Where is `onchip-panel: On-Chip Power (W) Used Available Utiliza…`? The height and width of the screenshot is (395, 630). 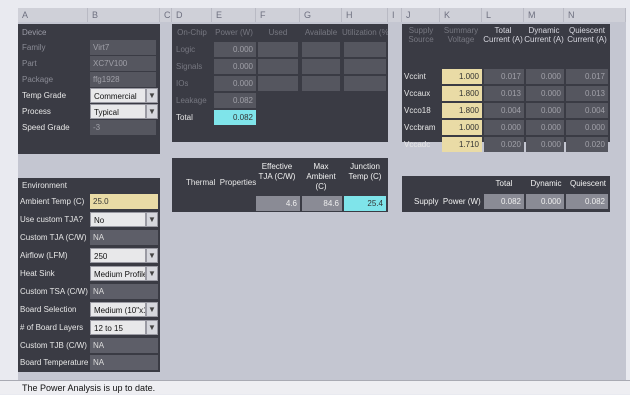
onchip-panel: On-Chip Power (W) Used Available Utiliza… is located at coordinates (280, 83).